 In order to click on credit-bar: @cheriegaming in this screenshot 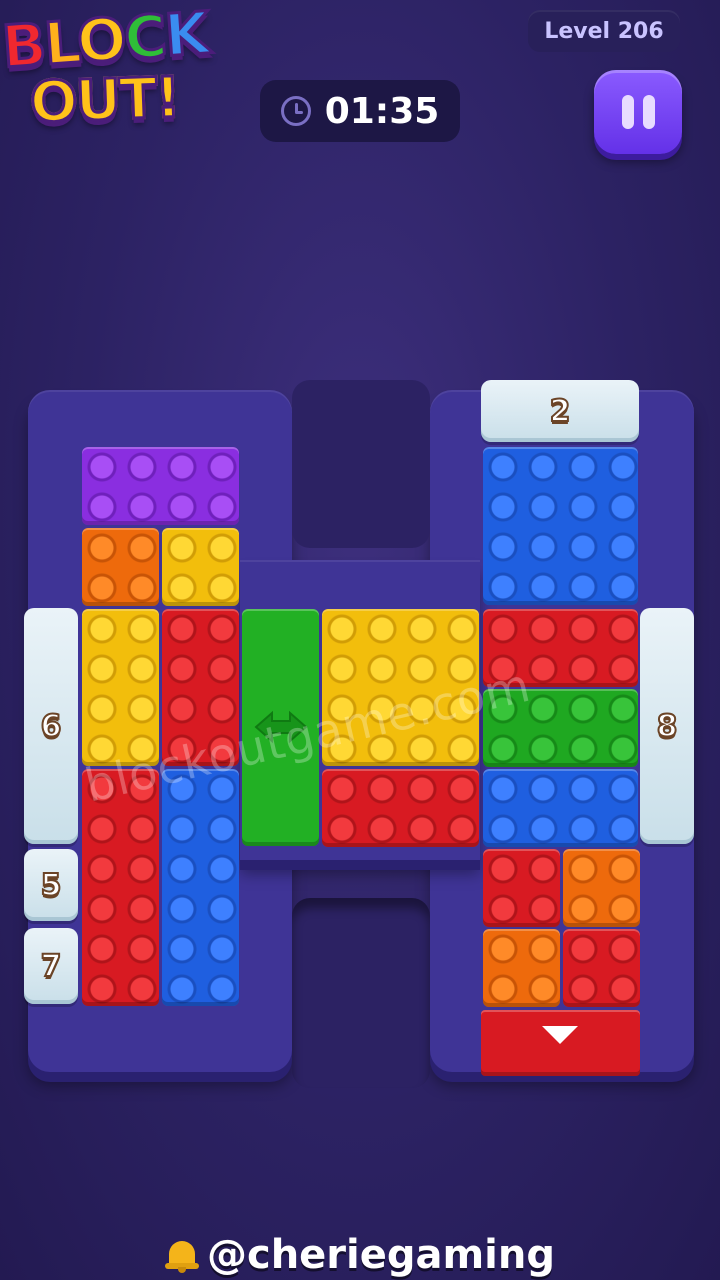, I will do `click(360, 1255)`.